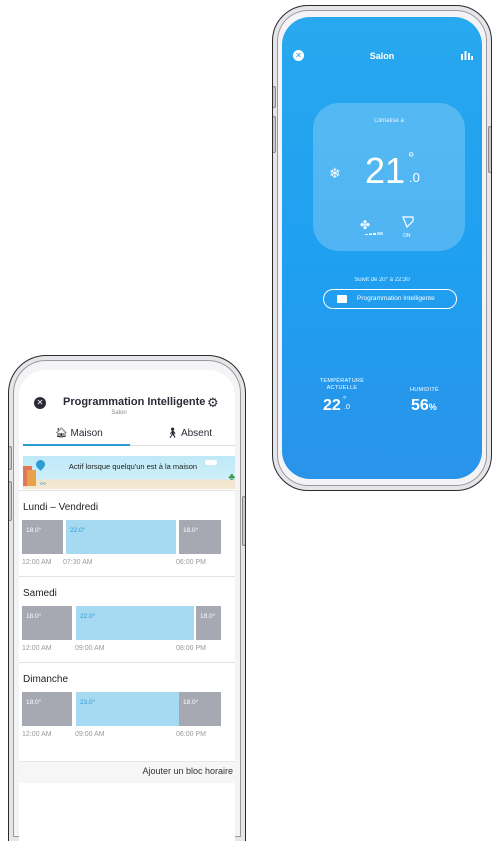 The width and height of the screenshot is (492, 841). What do you see at coordinates (342, 299) in the screenshot?
I see `calendar-icon` at bounding box center [342, 299].